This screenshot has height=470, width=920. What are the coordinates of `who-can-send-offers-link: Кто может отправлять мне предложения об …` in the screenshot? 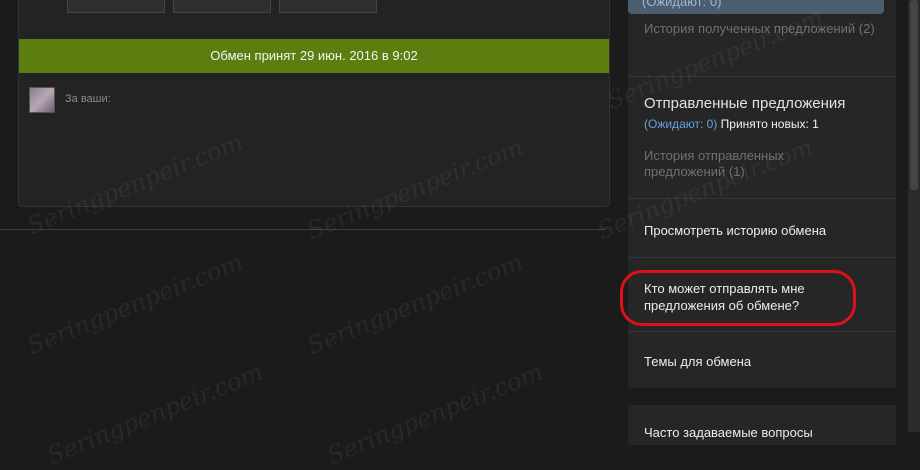 It's located at (754, 297).